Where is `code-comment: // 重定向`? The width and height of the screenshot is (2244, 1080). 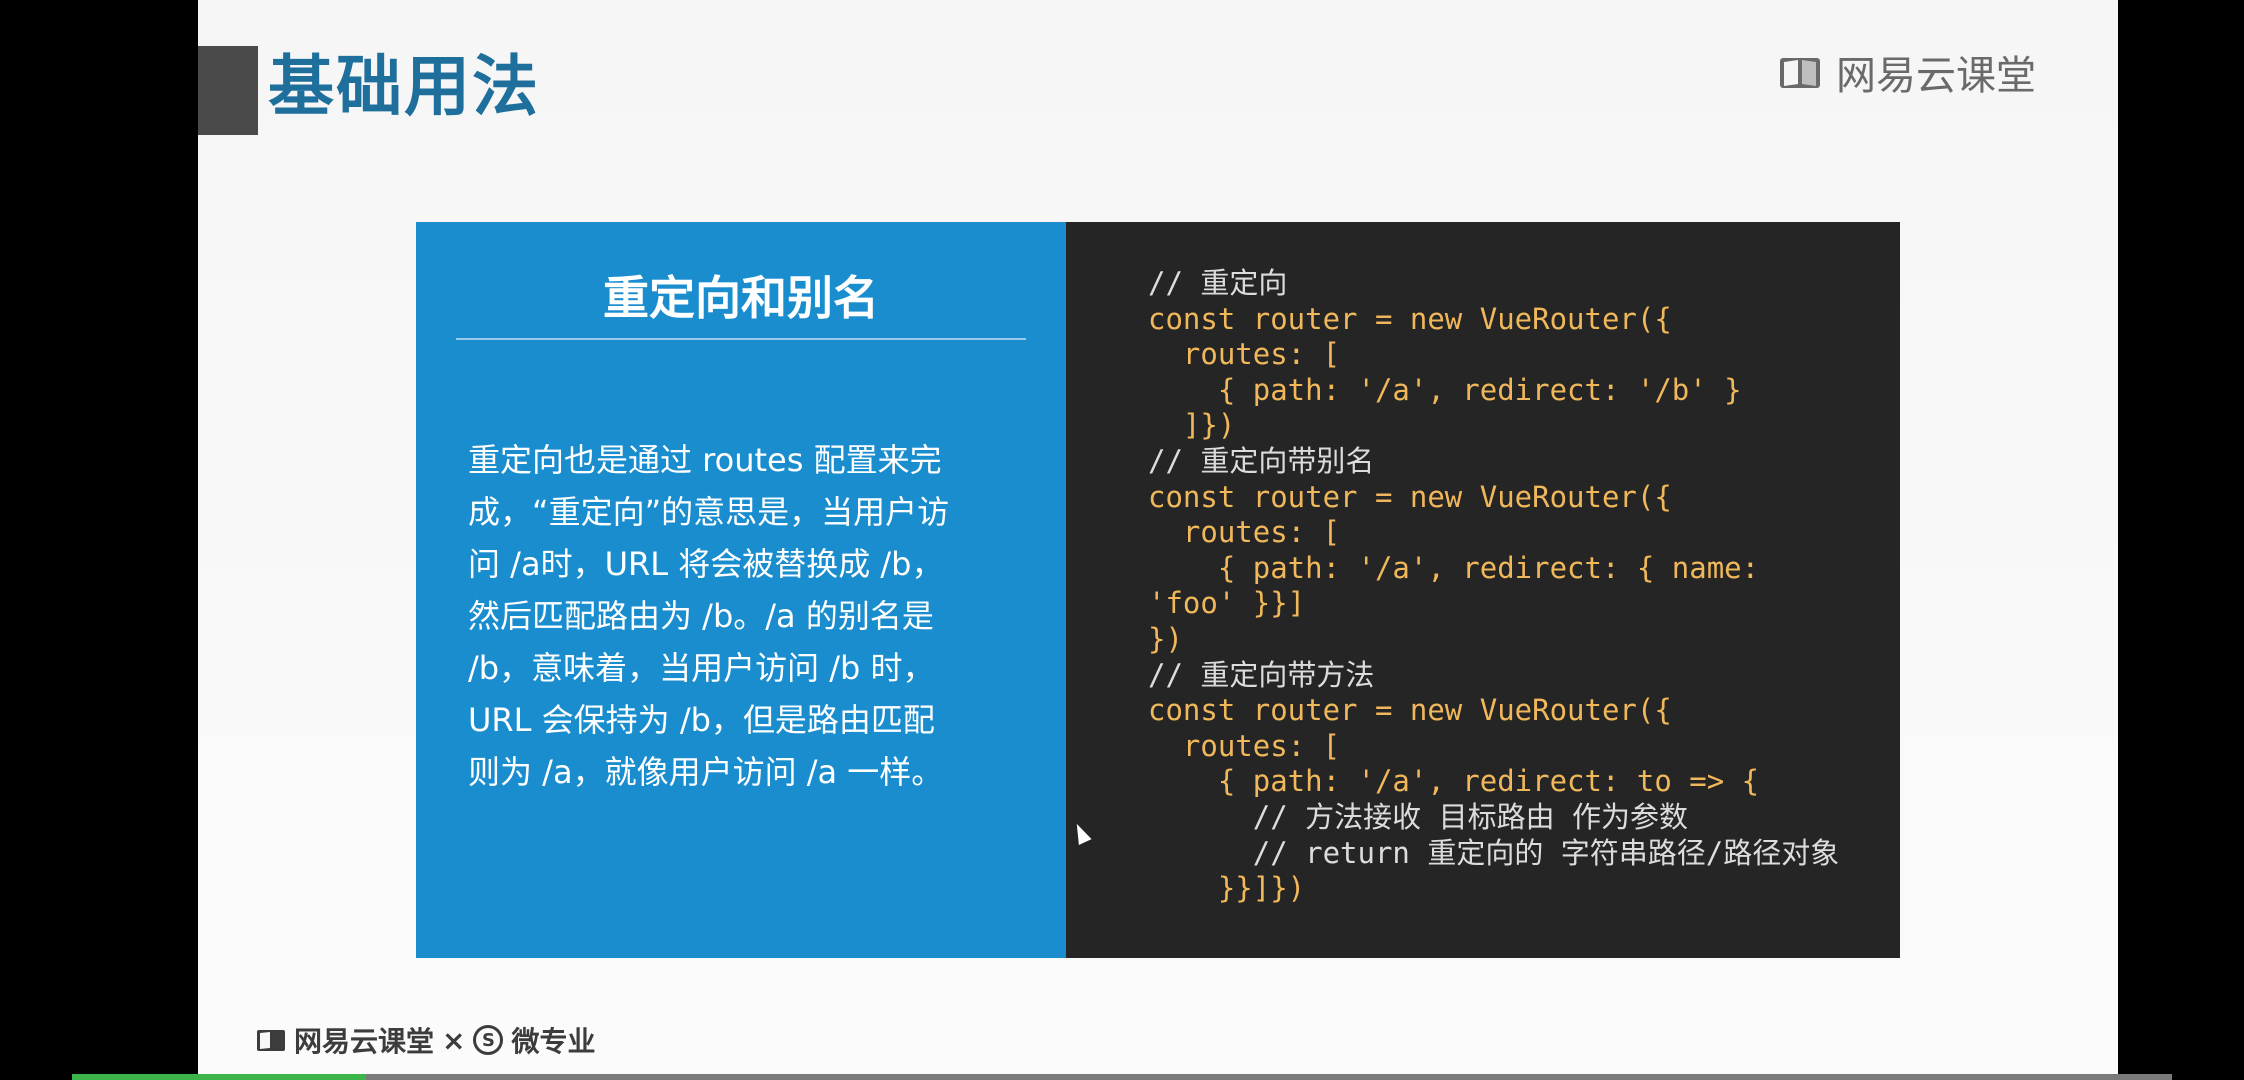 code-comment: // 重定向 is located at coordinates (1218, 283).